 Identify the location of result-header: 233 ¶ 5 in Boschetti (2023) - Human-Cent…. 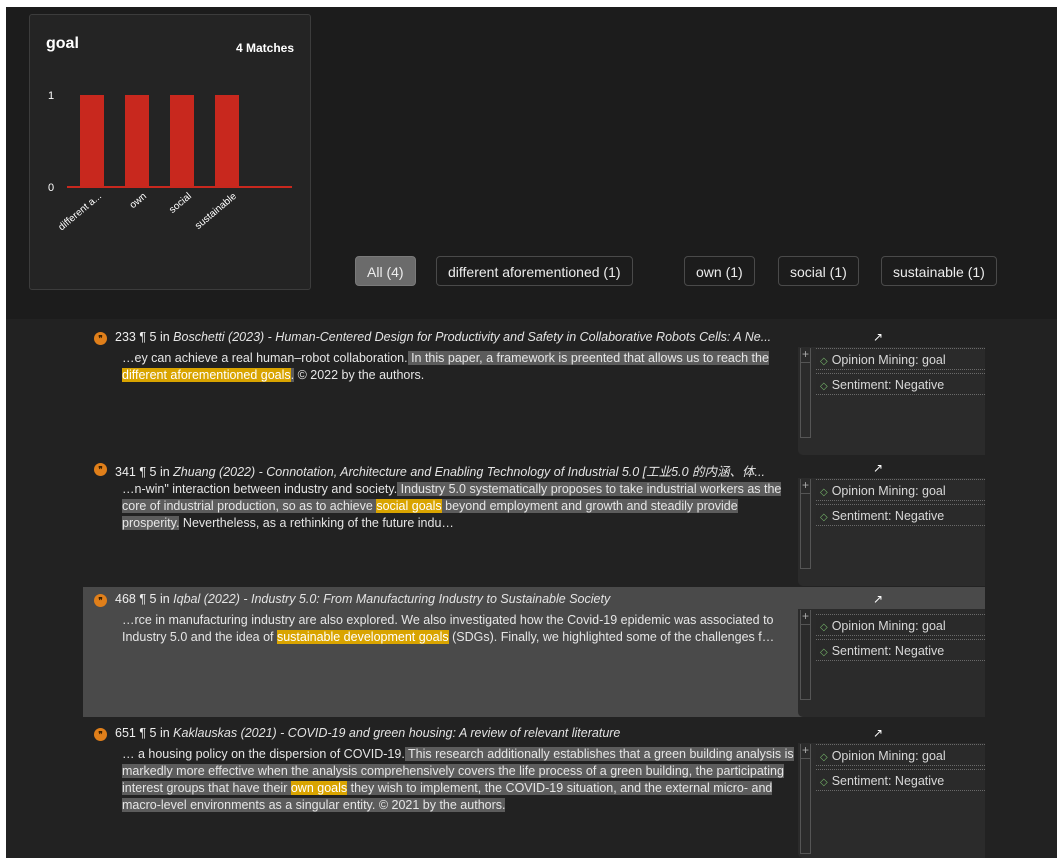
(455, 337).